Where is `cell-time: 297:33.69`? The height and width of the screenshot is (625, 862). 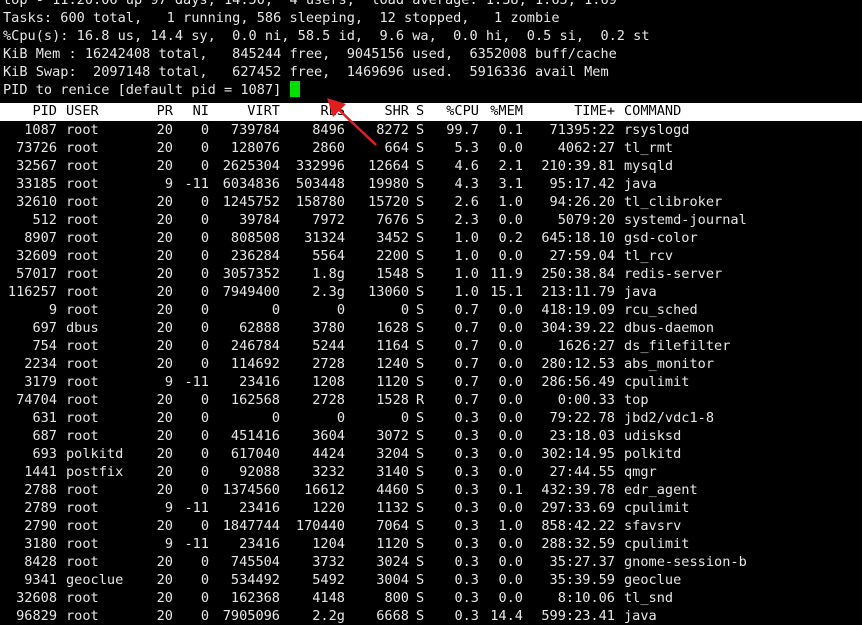 cell-time: 297:33.69 is located at coordinates (578, 508).